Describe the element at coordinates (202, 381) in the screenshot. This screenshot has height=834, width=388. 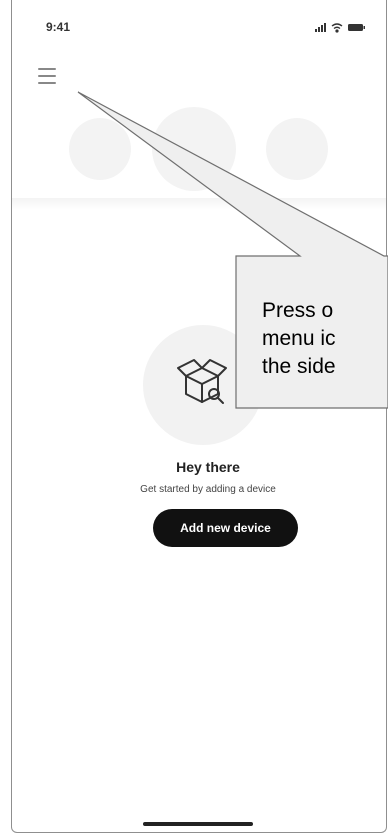
I see `open-box-icon` at that location.